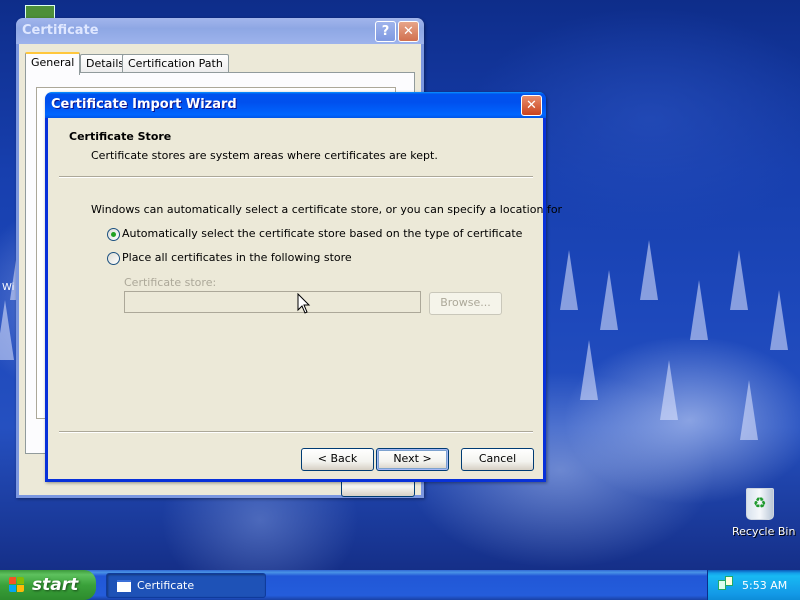  I want to click on start-button: start, so click(48, 585).